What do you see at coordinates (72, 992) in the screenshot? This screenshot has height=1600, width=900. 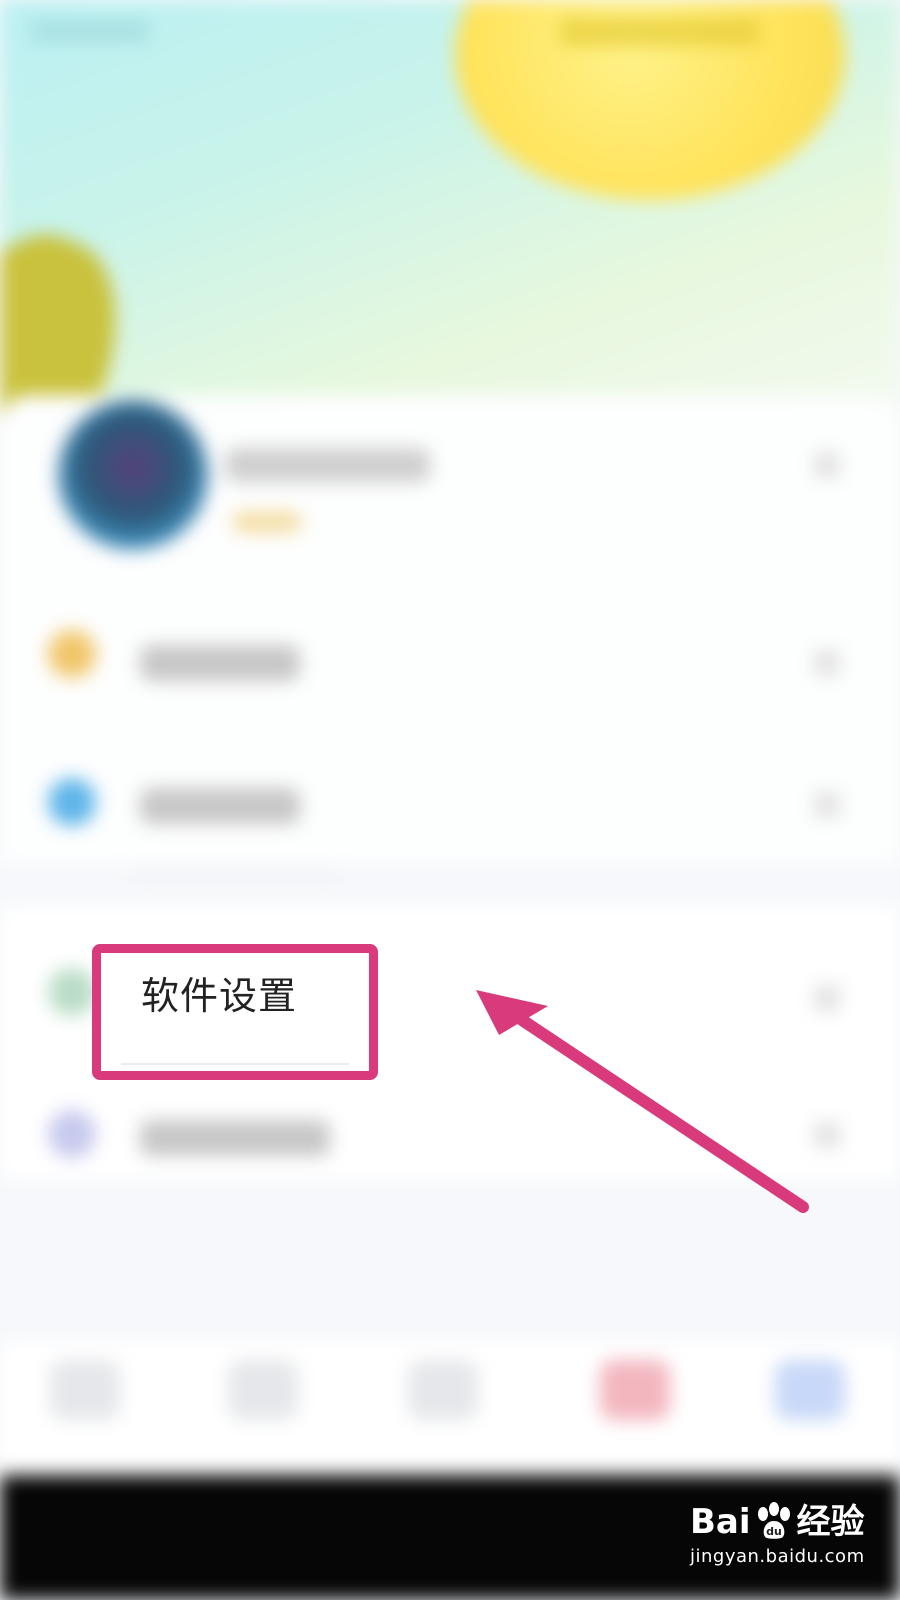 I see `settings-icon` at bounding box center [72, 992].